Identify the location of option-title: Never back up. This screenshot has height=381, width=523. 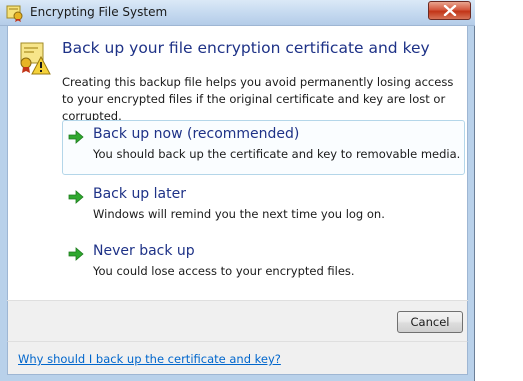
(144, 251).